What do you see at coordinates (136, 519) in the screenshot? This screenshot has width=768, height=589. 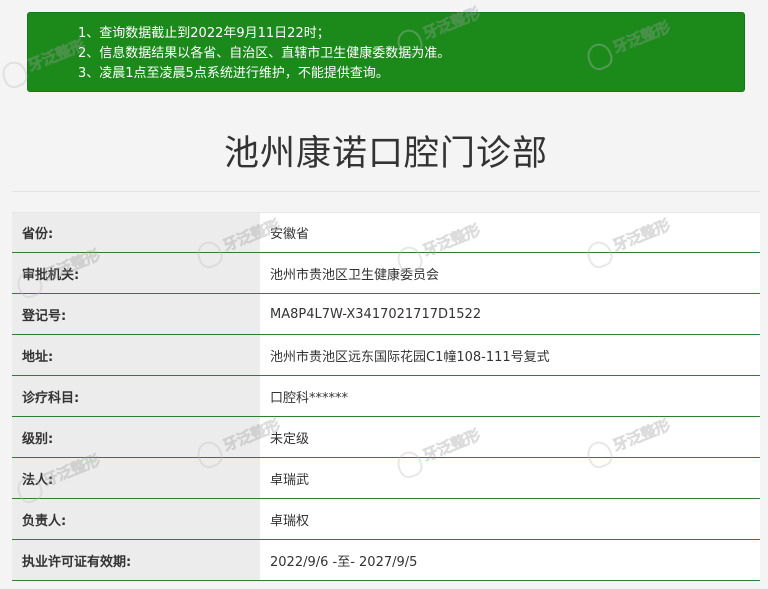 I see `row-label: 负责人:` at bounding box center [136, 519].